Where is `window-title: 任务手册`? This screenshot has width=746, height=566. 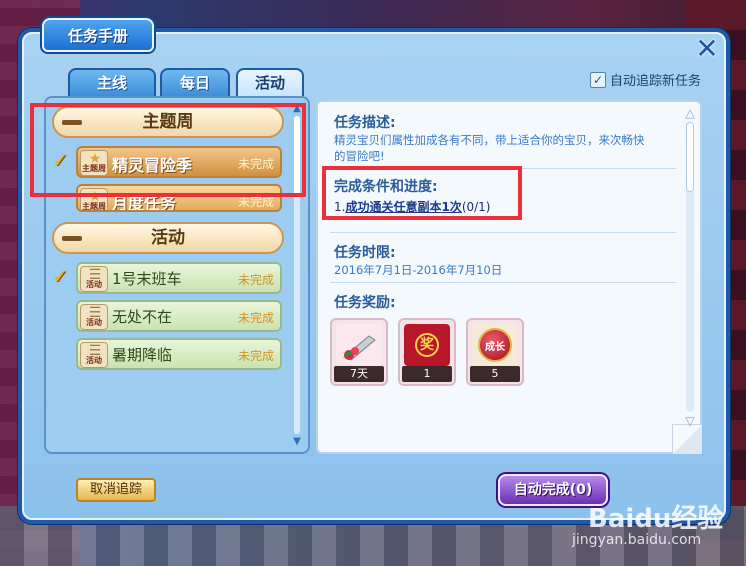 window-title: 任务手册 is located at coordinates (98, 35).